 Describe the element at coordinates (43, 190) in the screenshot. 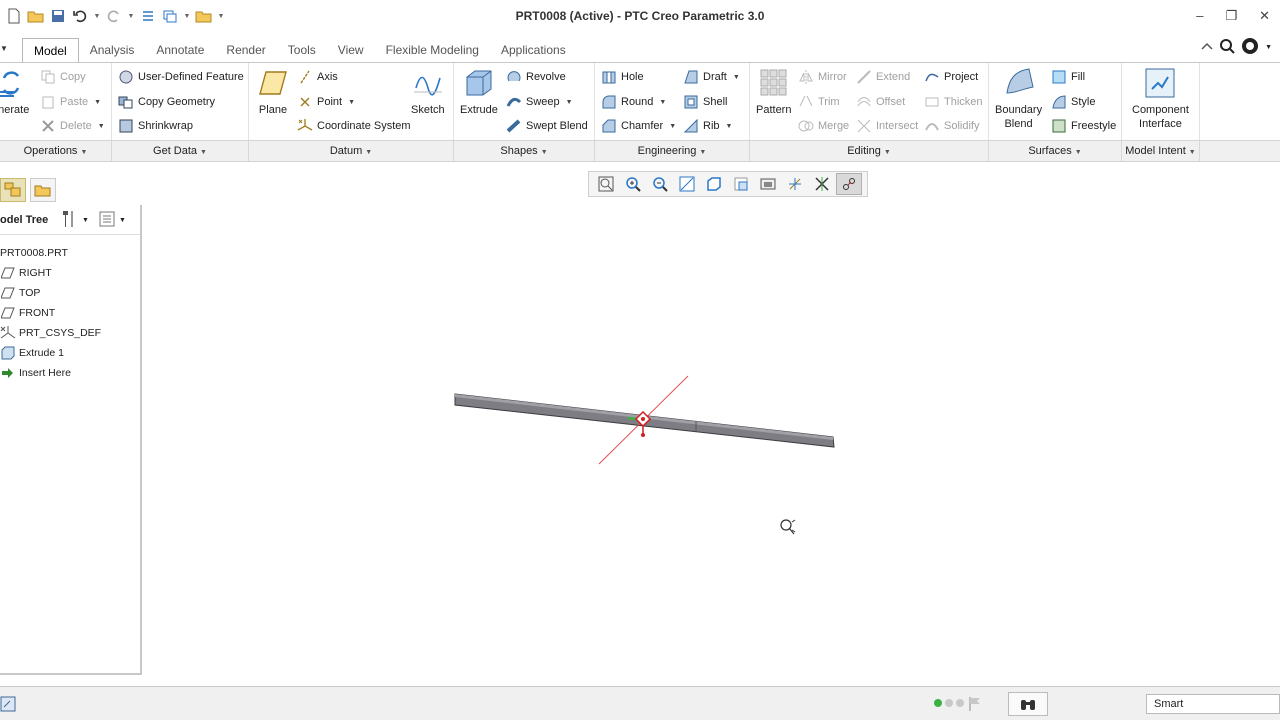

I see `folder-browser-tab-button` at that location.